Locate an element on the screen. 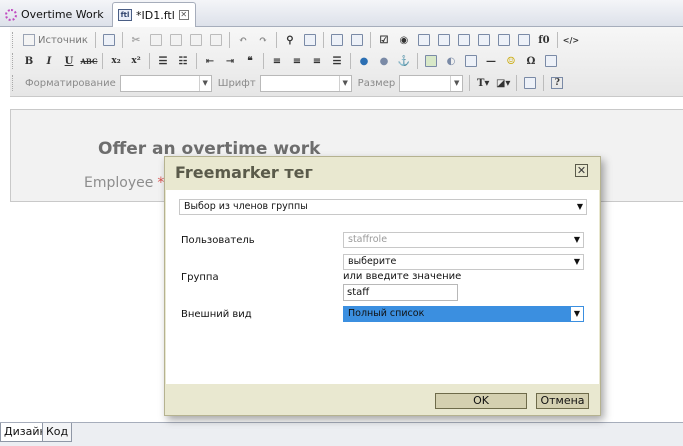 The height and width of the screenshot is (446, 683). cancel-button: Отмена is located at coordinates (562, 401).